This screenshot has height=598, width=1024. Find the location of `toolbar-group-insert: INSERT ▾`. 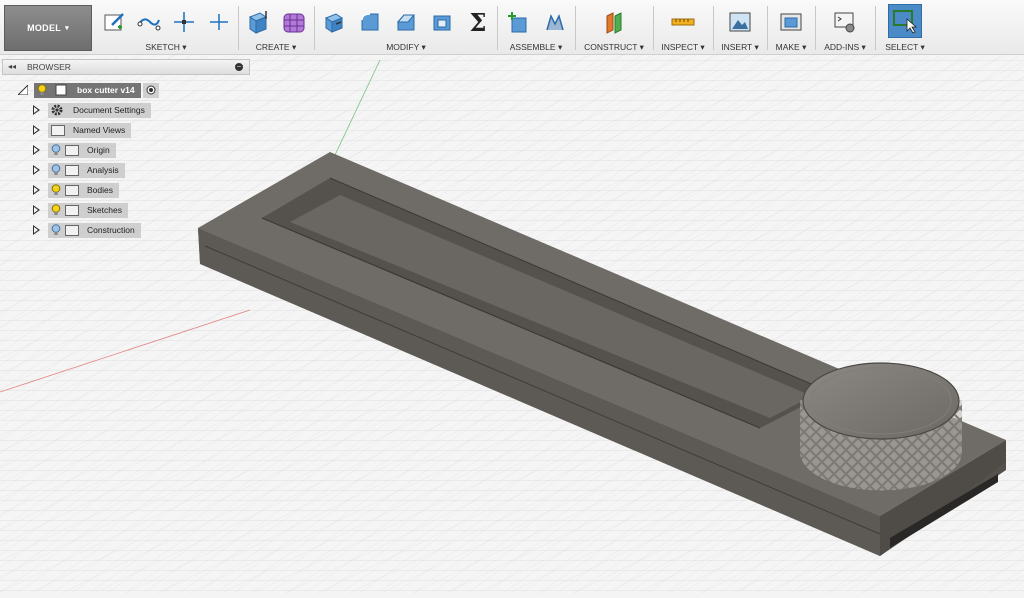

toolbar-group-insert: INSERT ▾ is located at coordinates (740, 27).